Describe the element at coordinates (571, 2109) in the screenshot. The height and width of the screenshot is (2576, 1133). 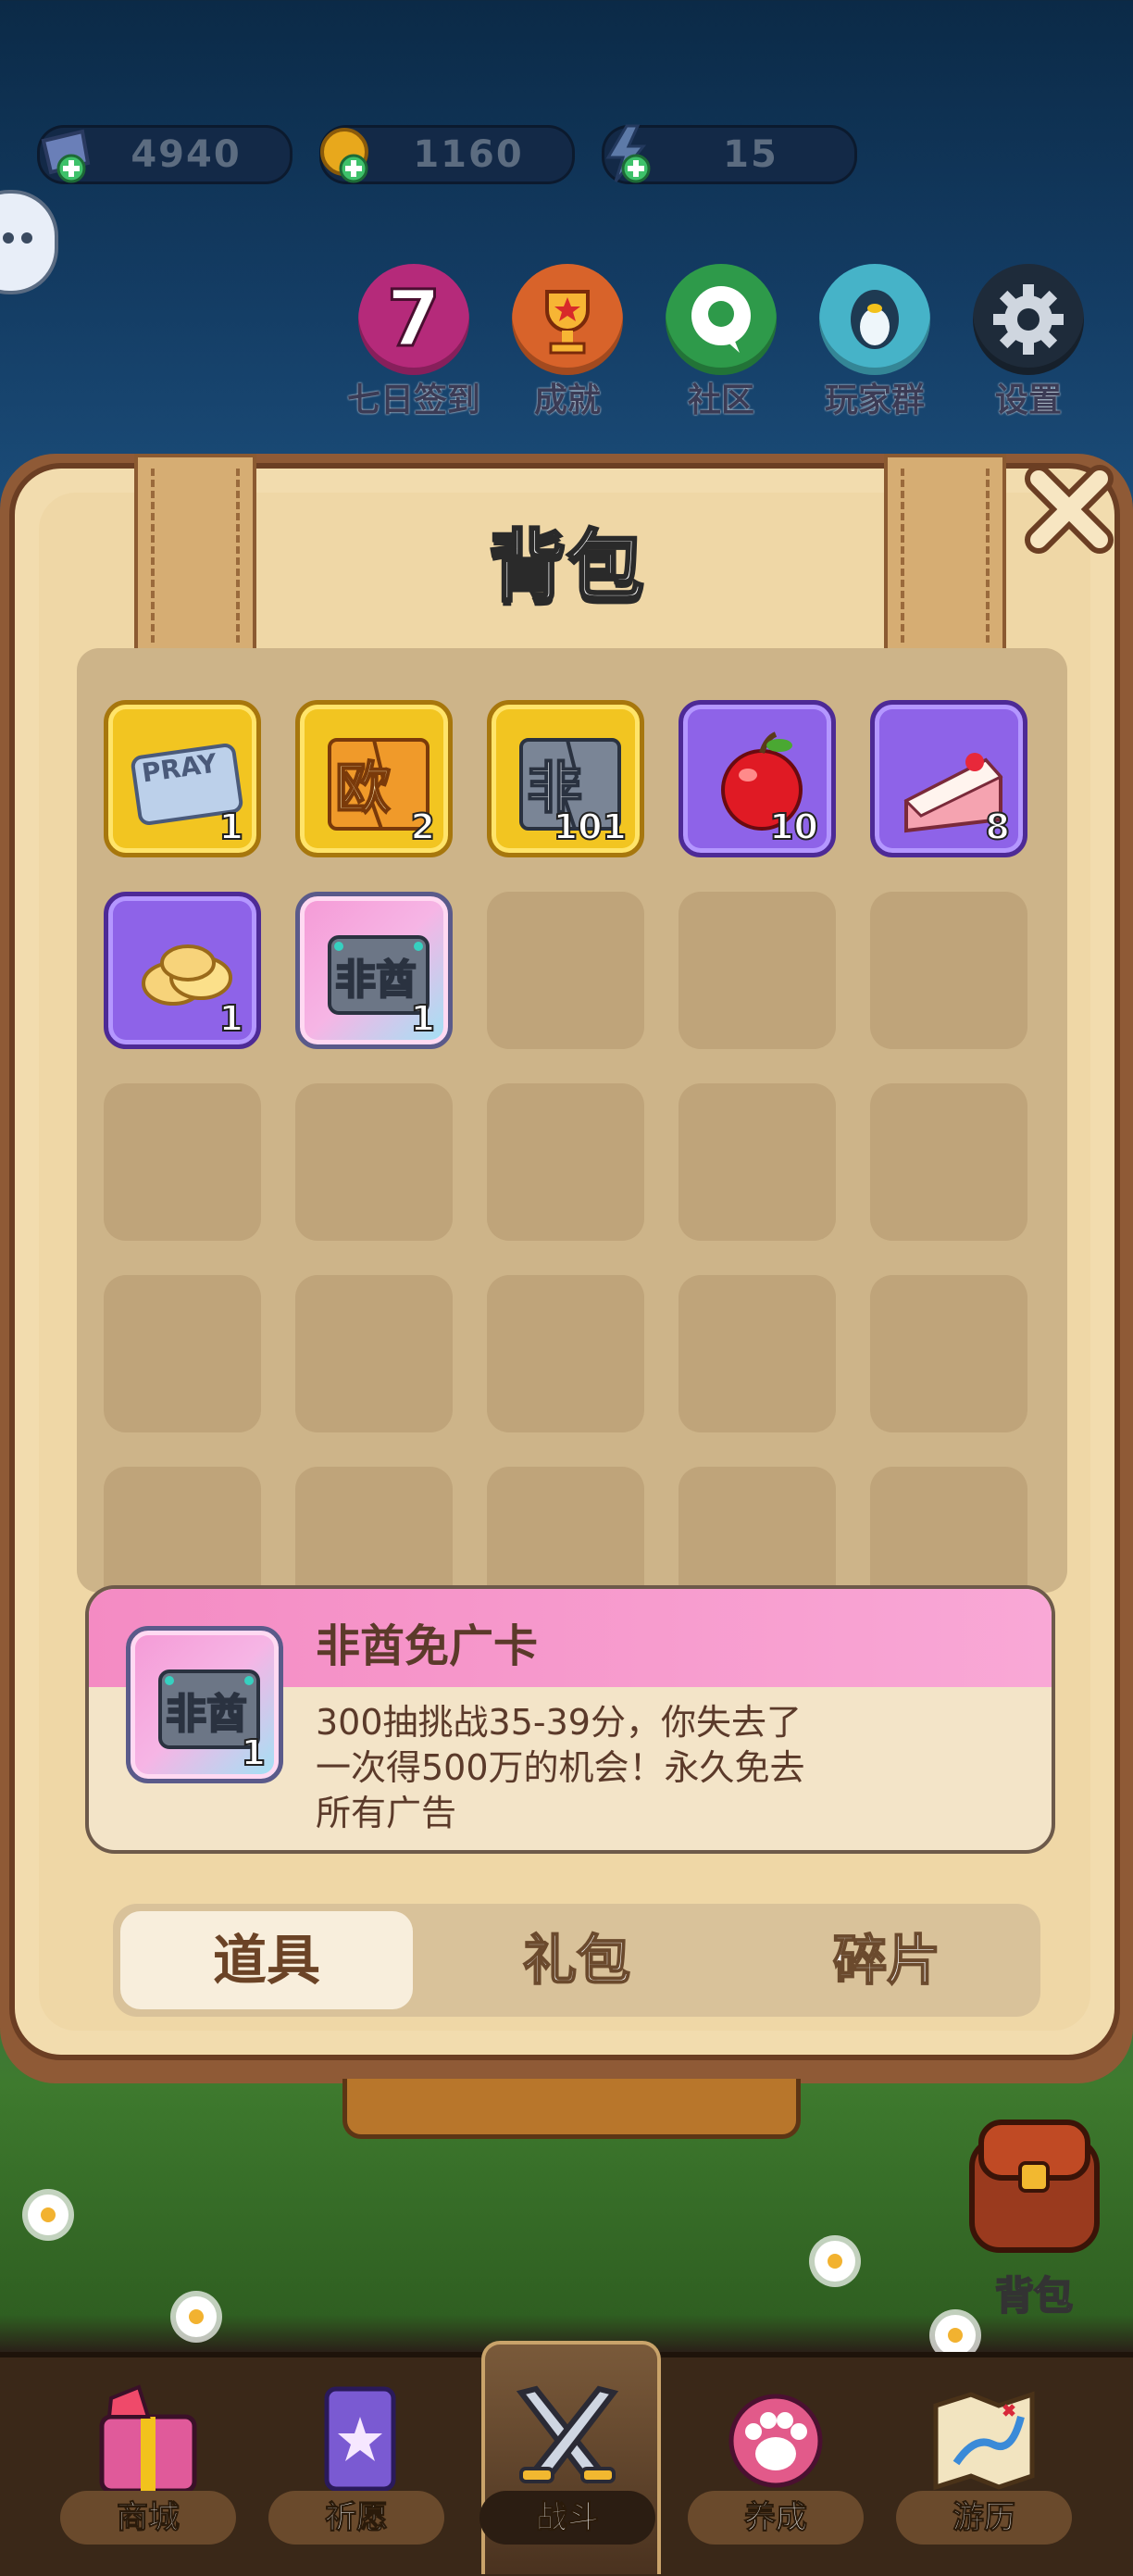
I see `battle-platform` at that location.